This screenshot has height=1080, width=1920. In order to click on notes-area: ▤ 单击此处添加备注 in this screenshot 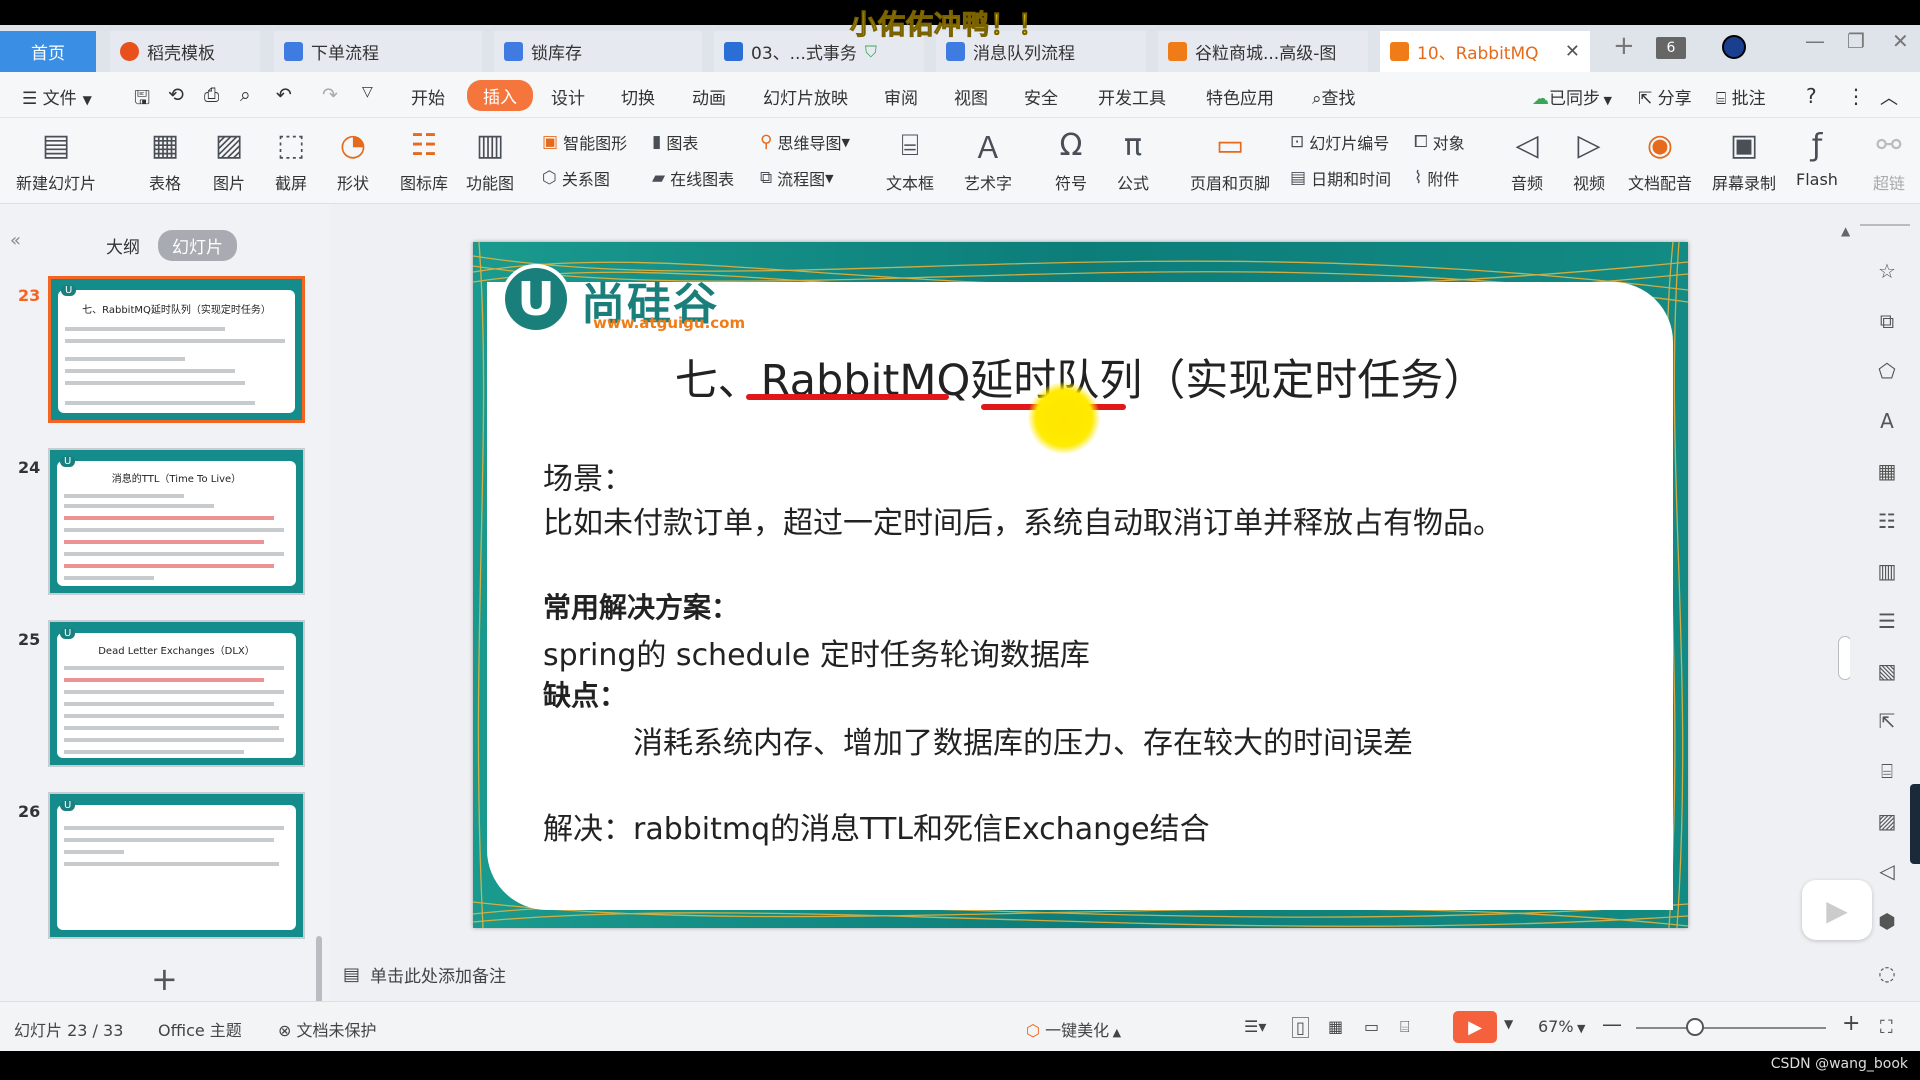, I will do `click(424, 974)`.